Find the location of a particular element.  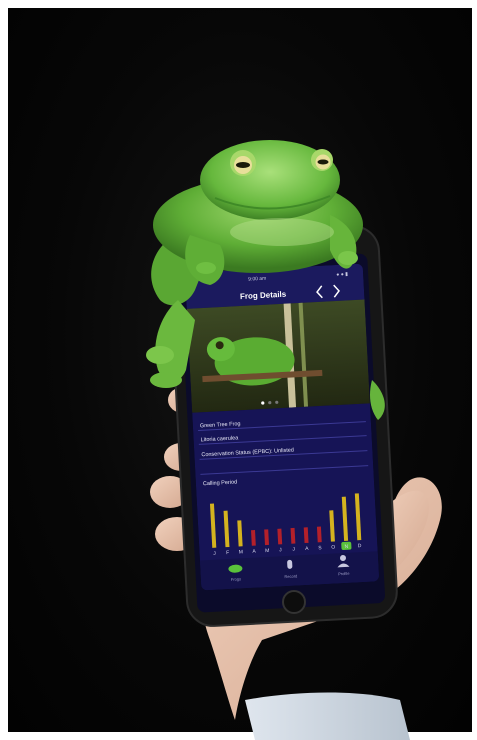

month-label: O is located at coordinates (333, 547).